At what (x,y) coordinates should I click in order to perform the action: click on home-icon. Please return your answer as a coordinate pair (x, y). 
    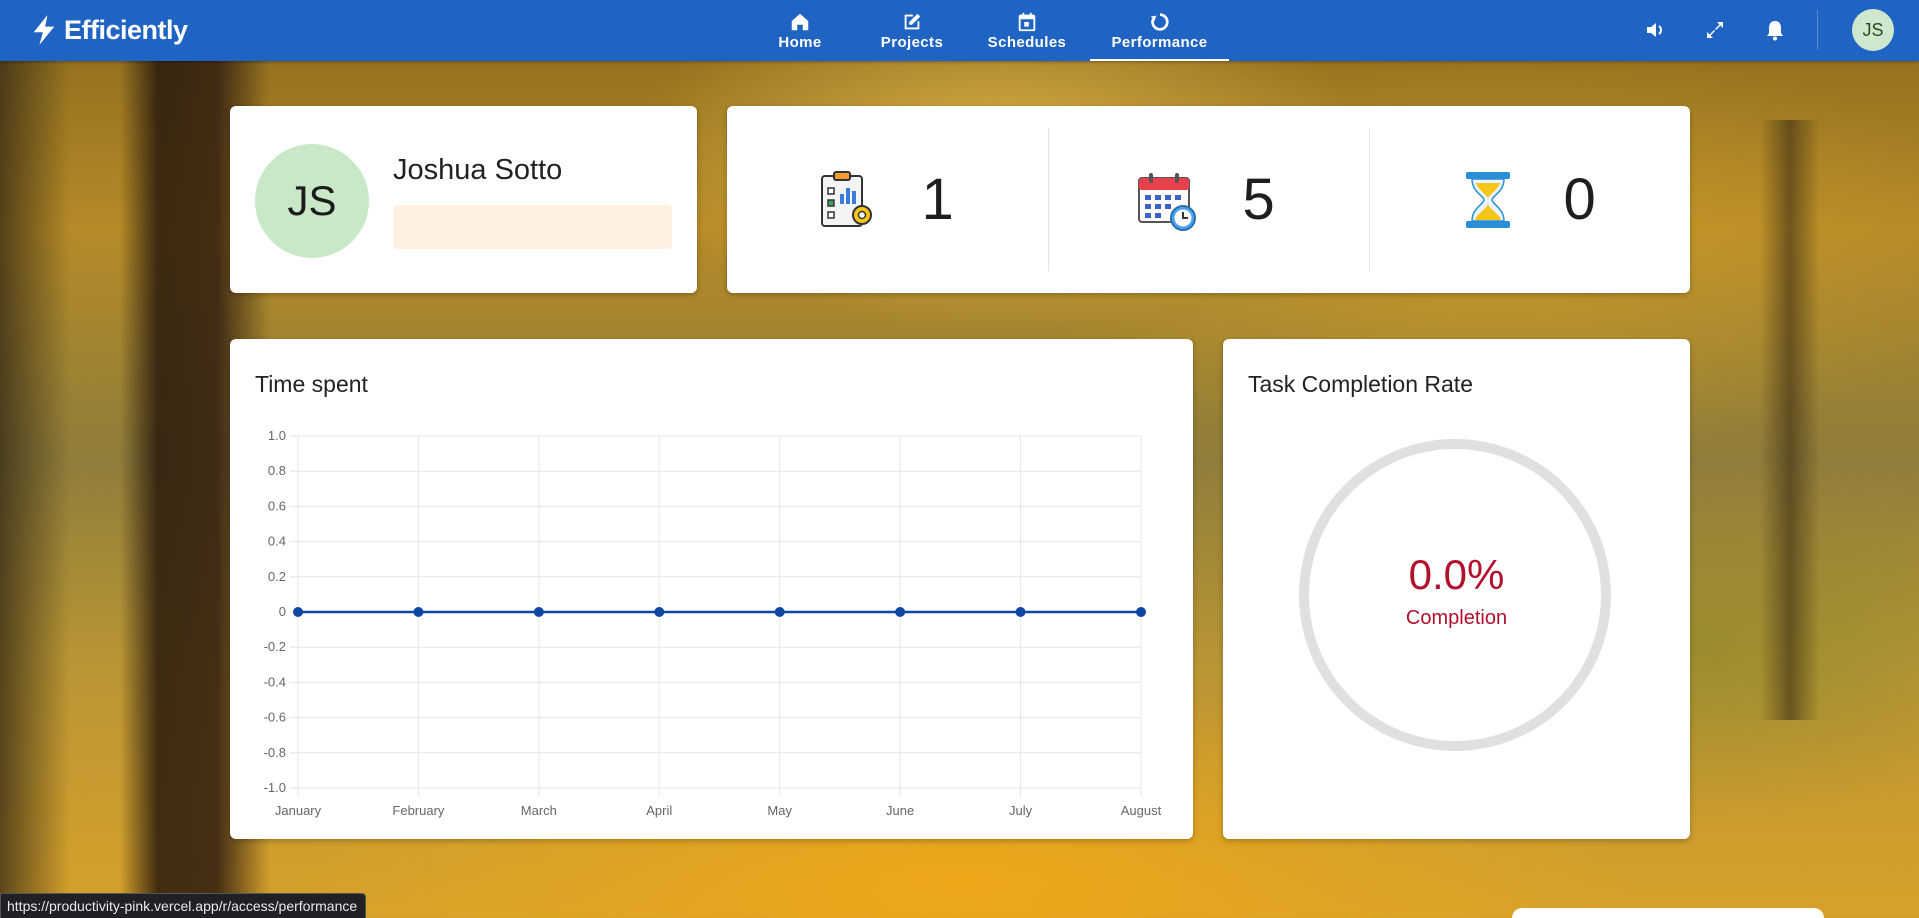
    Looking at the image, I should click on (800, 21).